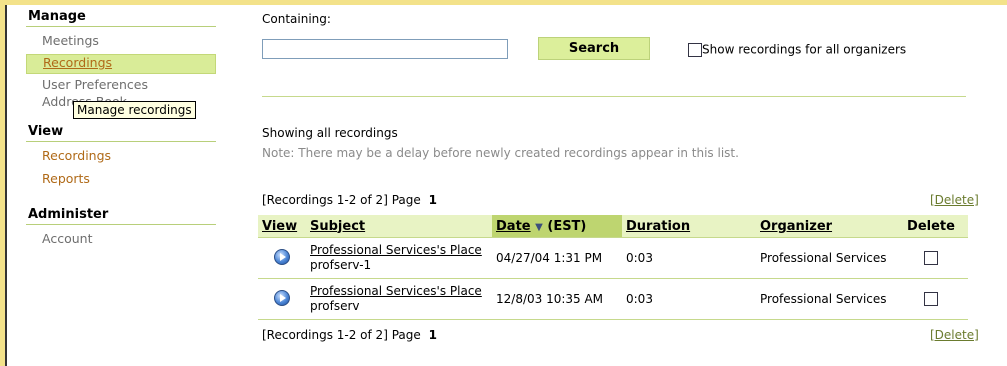  What do you see at coordinates (954, 335) in the screenshot?
I see `delete-link-bottom: [Delete]` at bounding box center [954, 335].